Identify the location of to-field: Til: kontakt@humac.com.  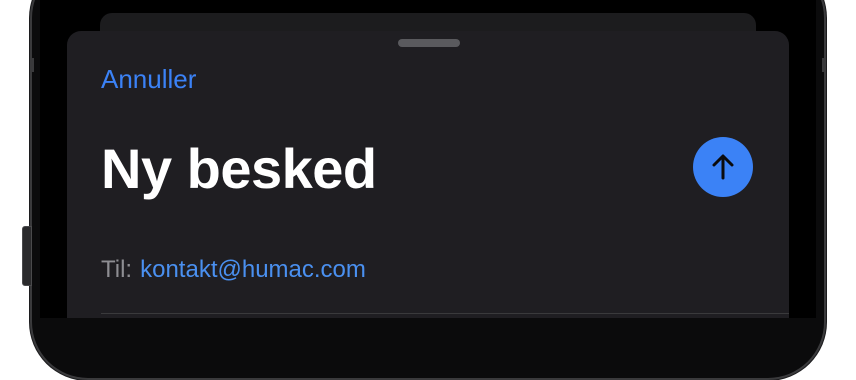
(233, 270).